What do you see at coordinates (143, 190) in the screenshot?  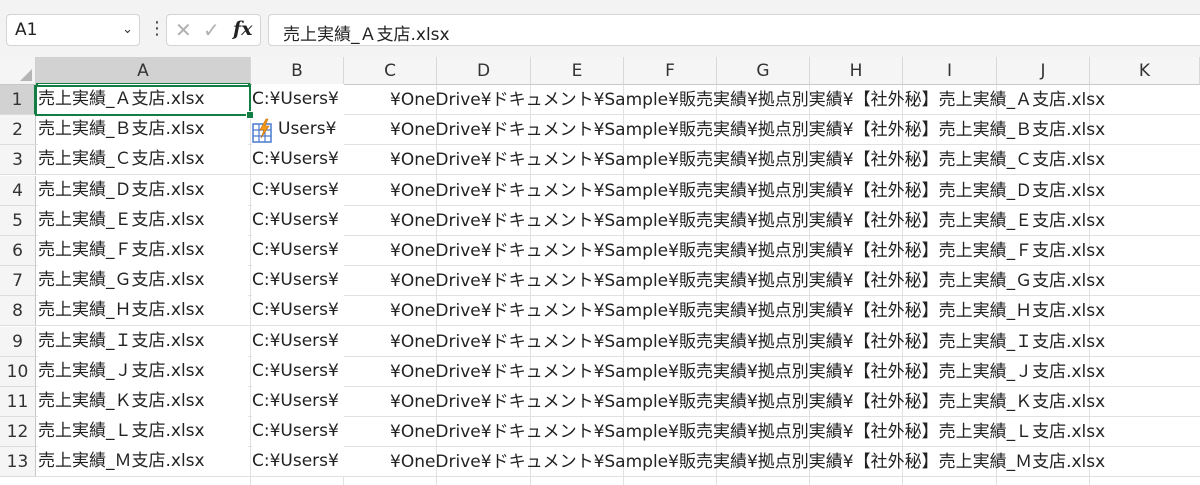 I see `cell-a4: 売上実績_Ｄ支店.xlsx` at bounding box center [143, 190].